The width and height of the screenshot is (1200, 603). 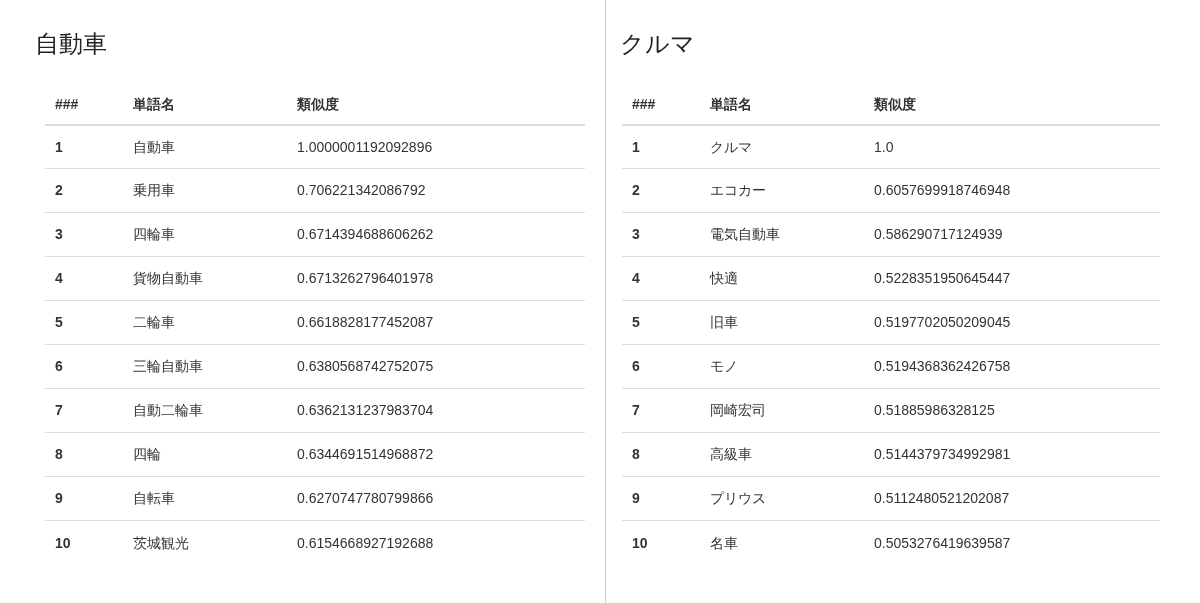 I want to click on similarity-cell: 0.51885986328125, so click(x=1012, y=410).